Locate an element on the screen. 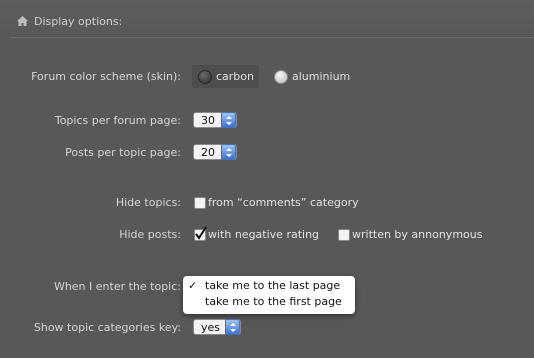  aluminium-radio is located at coordinates (281, 77).